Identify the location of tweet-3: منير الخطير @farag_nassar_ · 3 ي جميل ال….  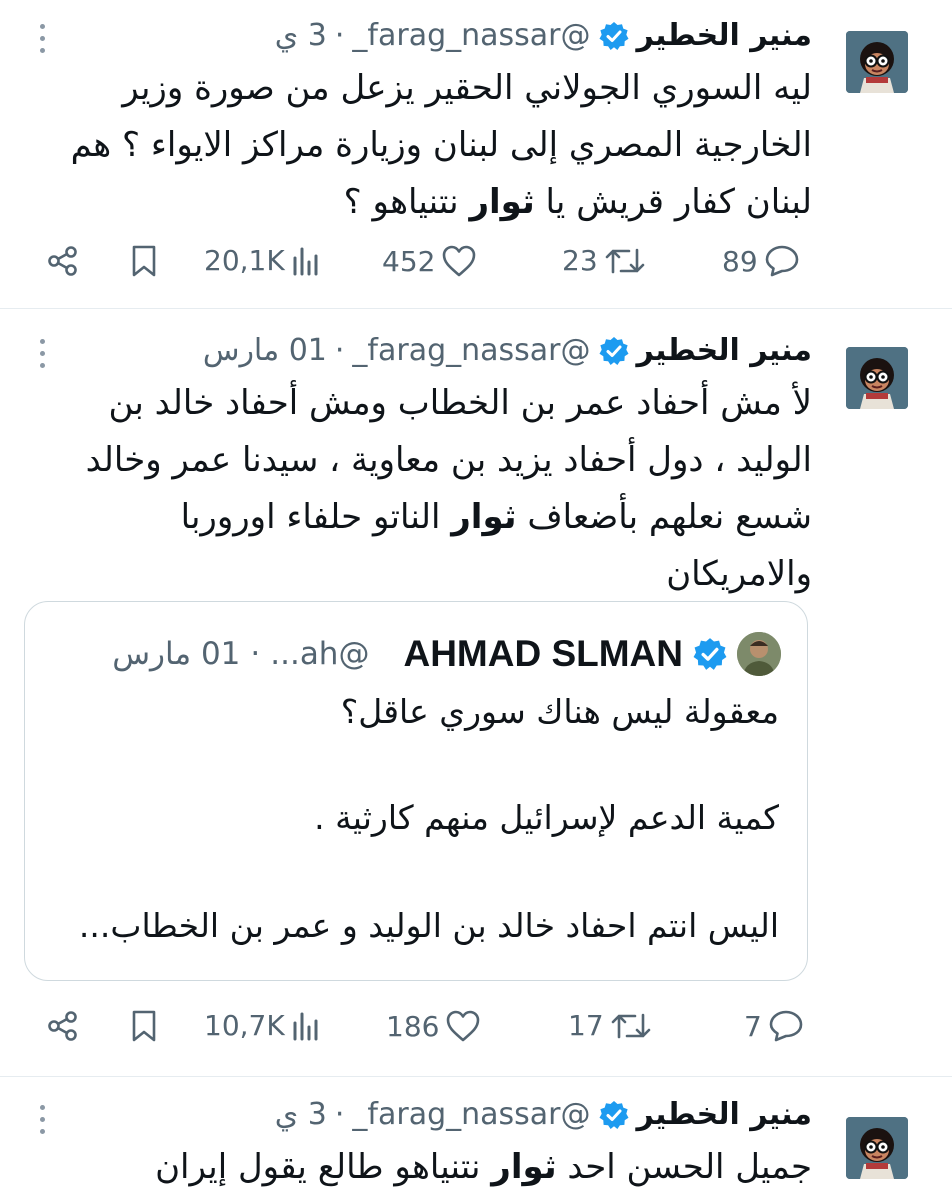
(476, 1138).